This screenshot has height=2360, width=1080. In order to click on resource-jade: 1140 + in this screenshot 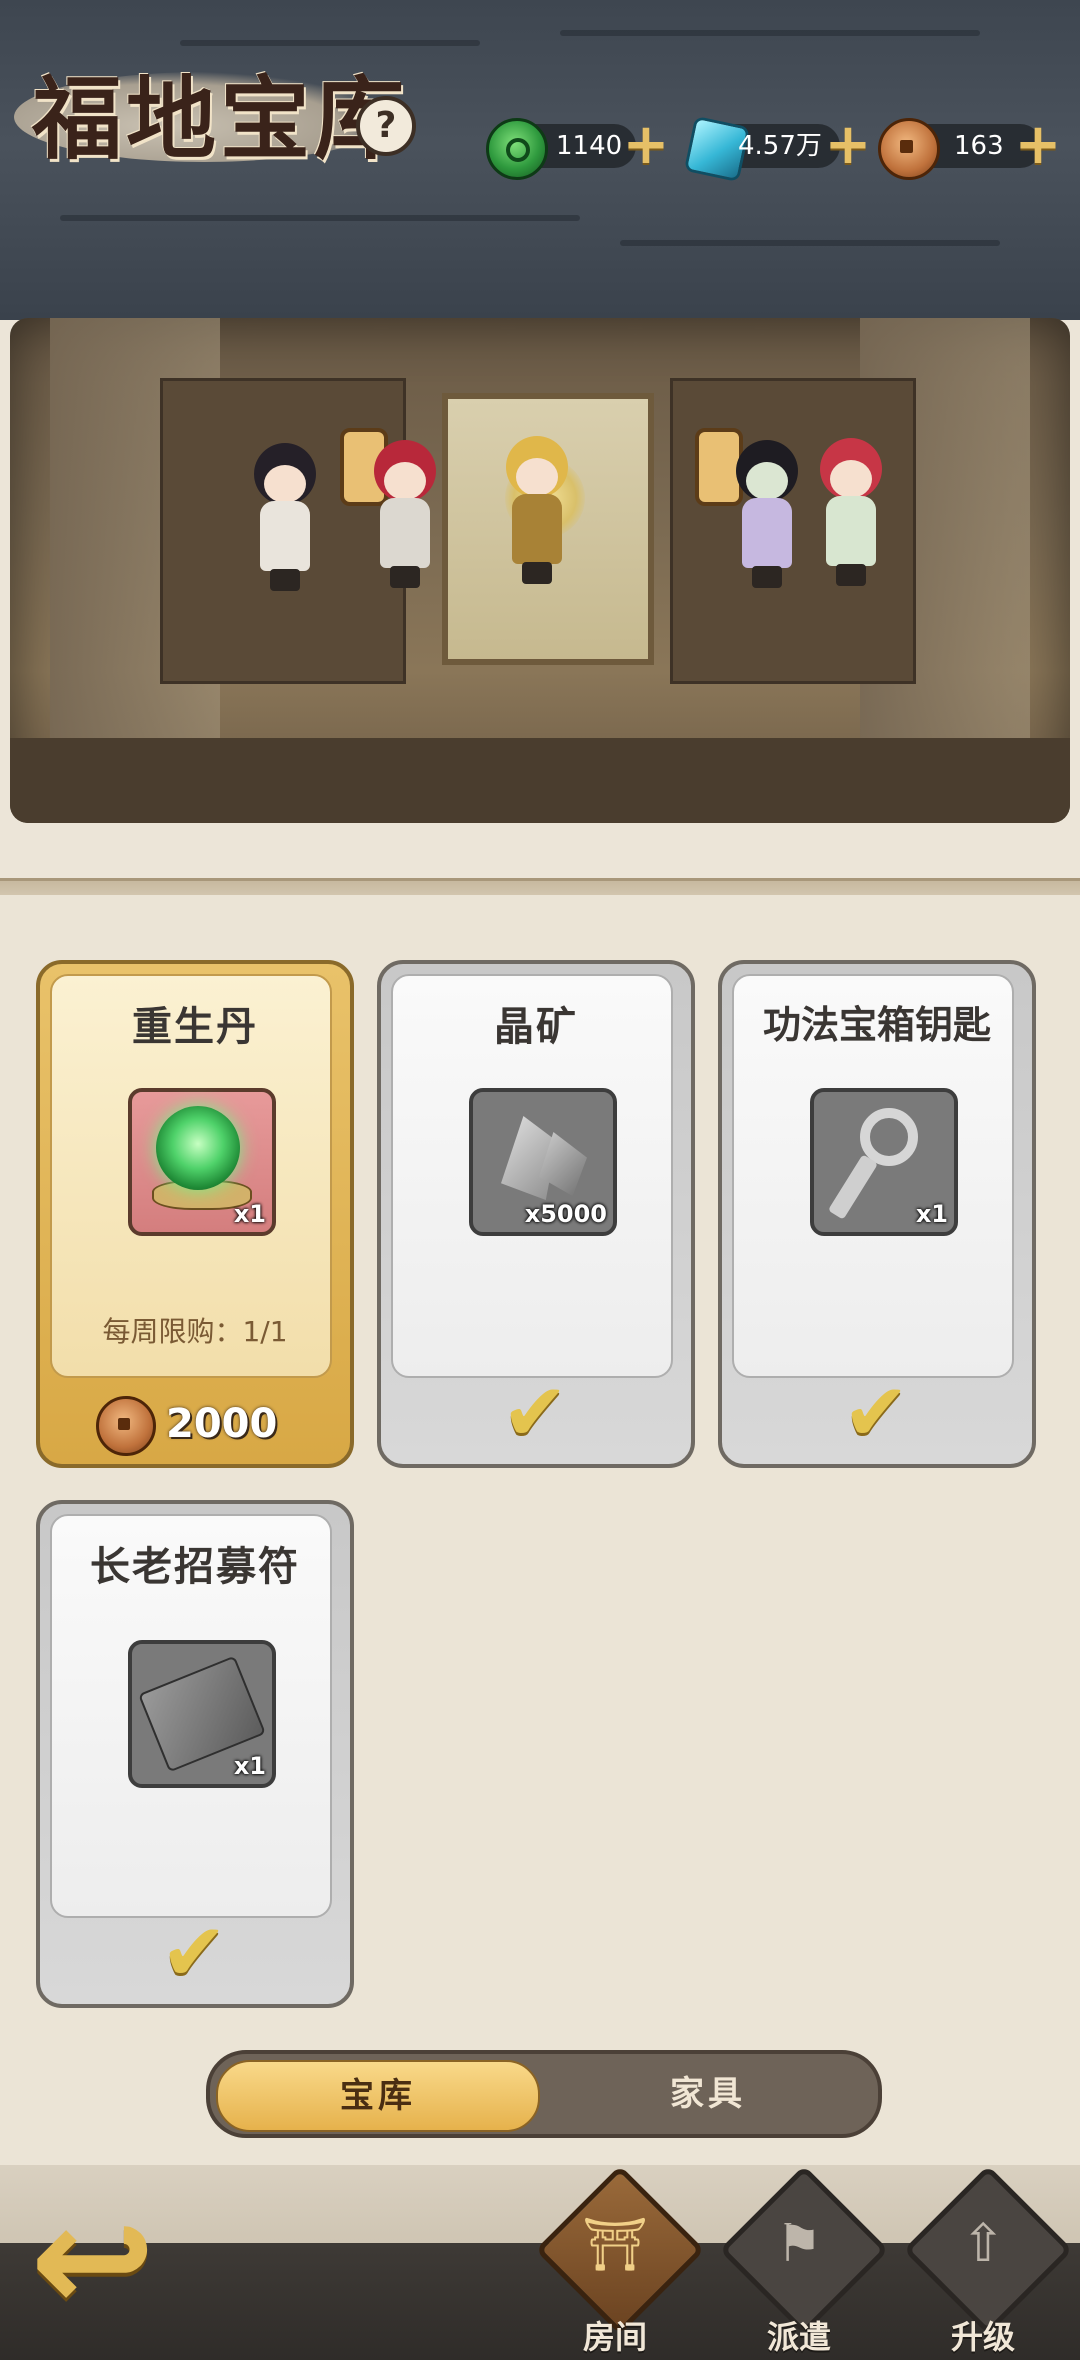, I will do `click(577, 148)`.